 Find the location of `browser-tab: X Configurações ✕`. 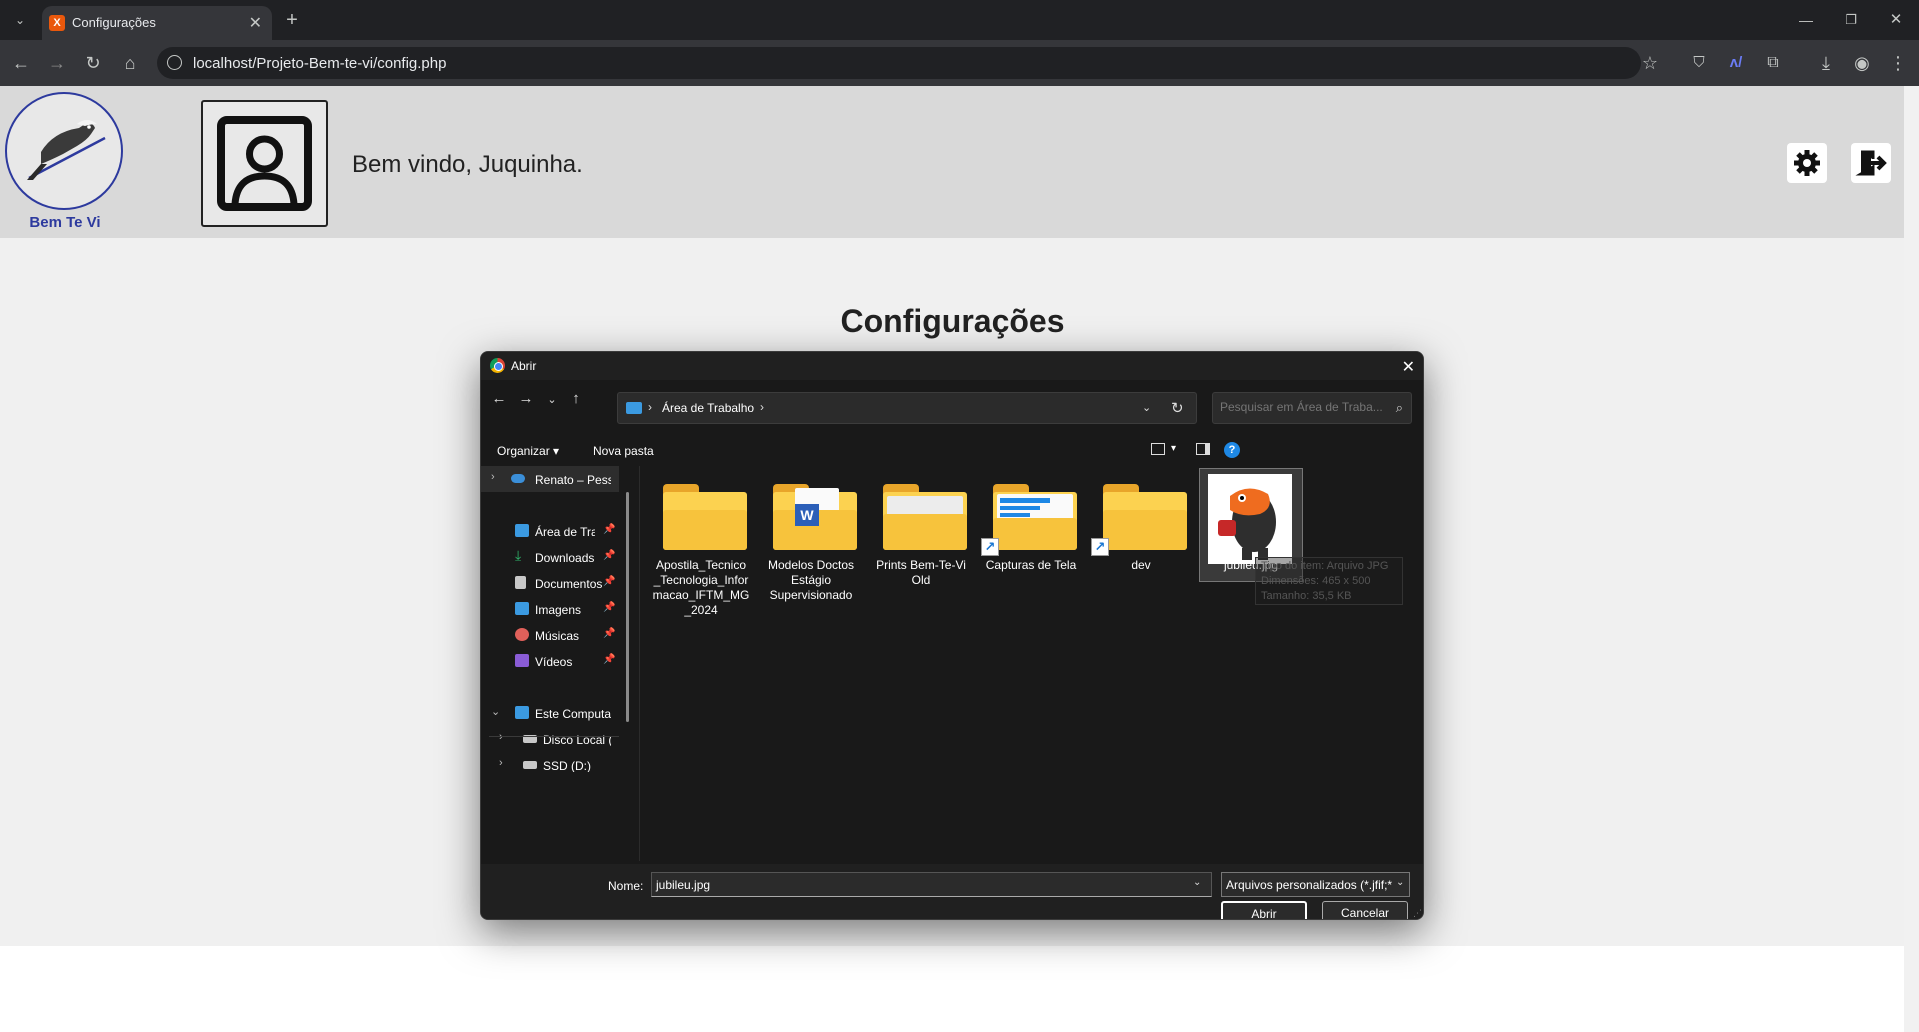

browser-tab: X Configurações ✕ is located at coordinates (157, 23).